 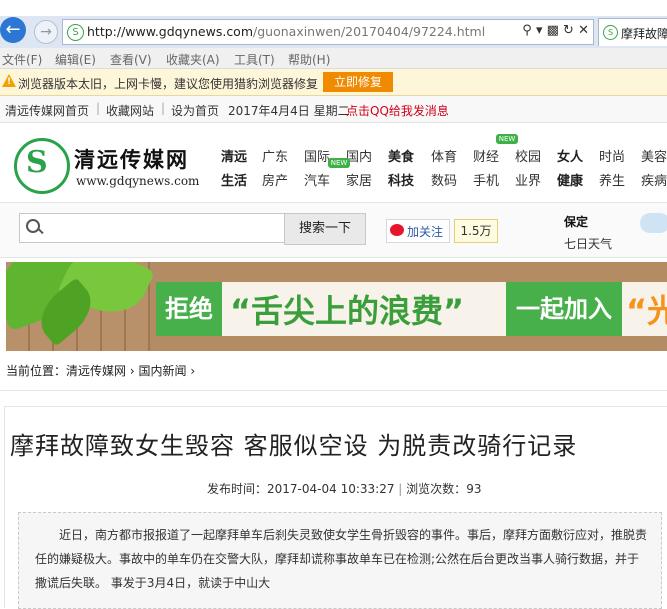 I want to click on nav-item: 体育, so click(x=444, y=155).